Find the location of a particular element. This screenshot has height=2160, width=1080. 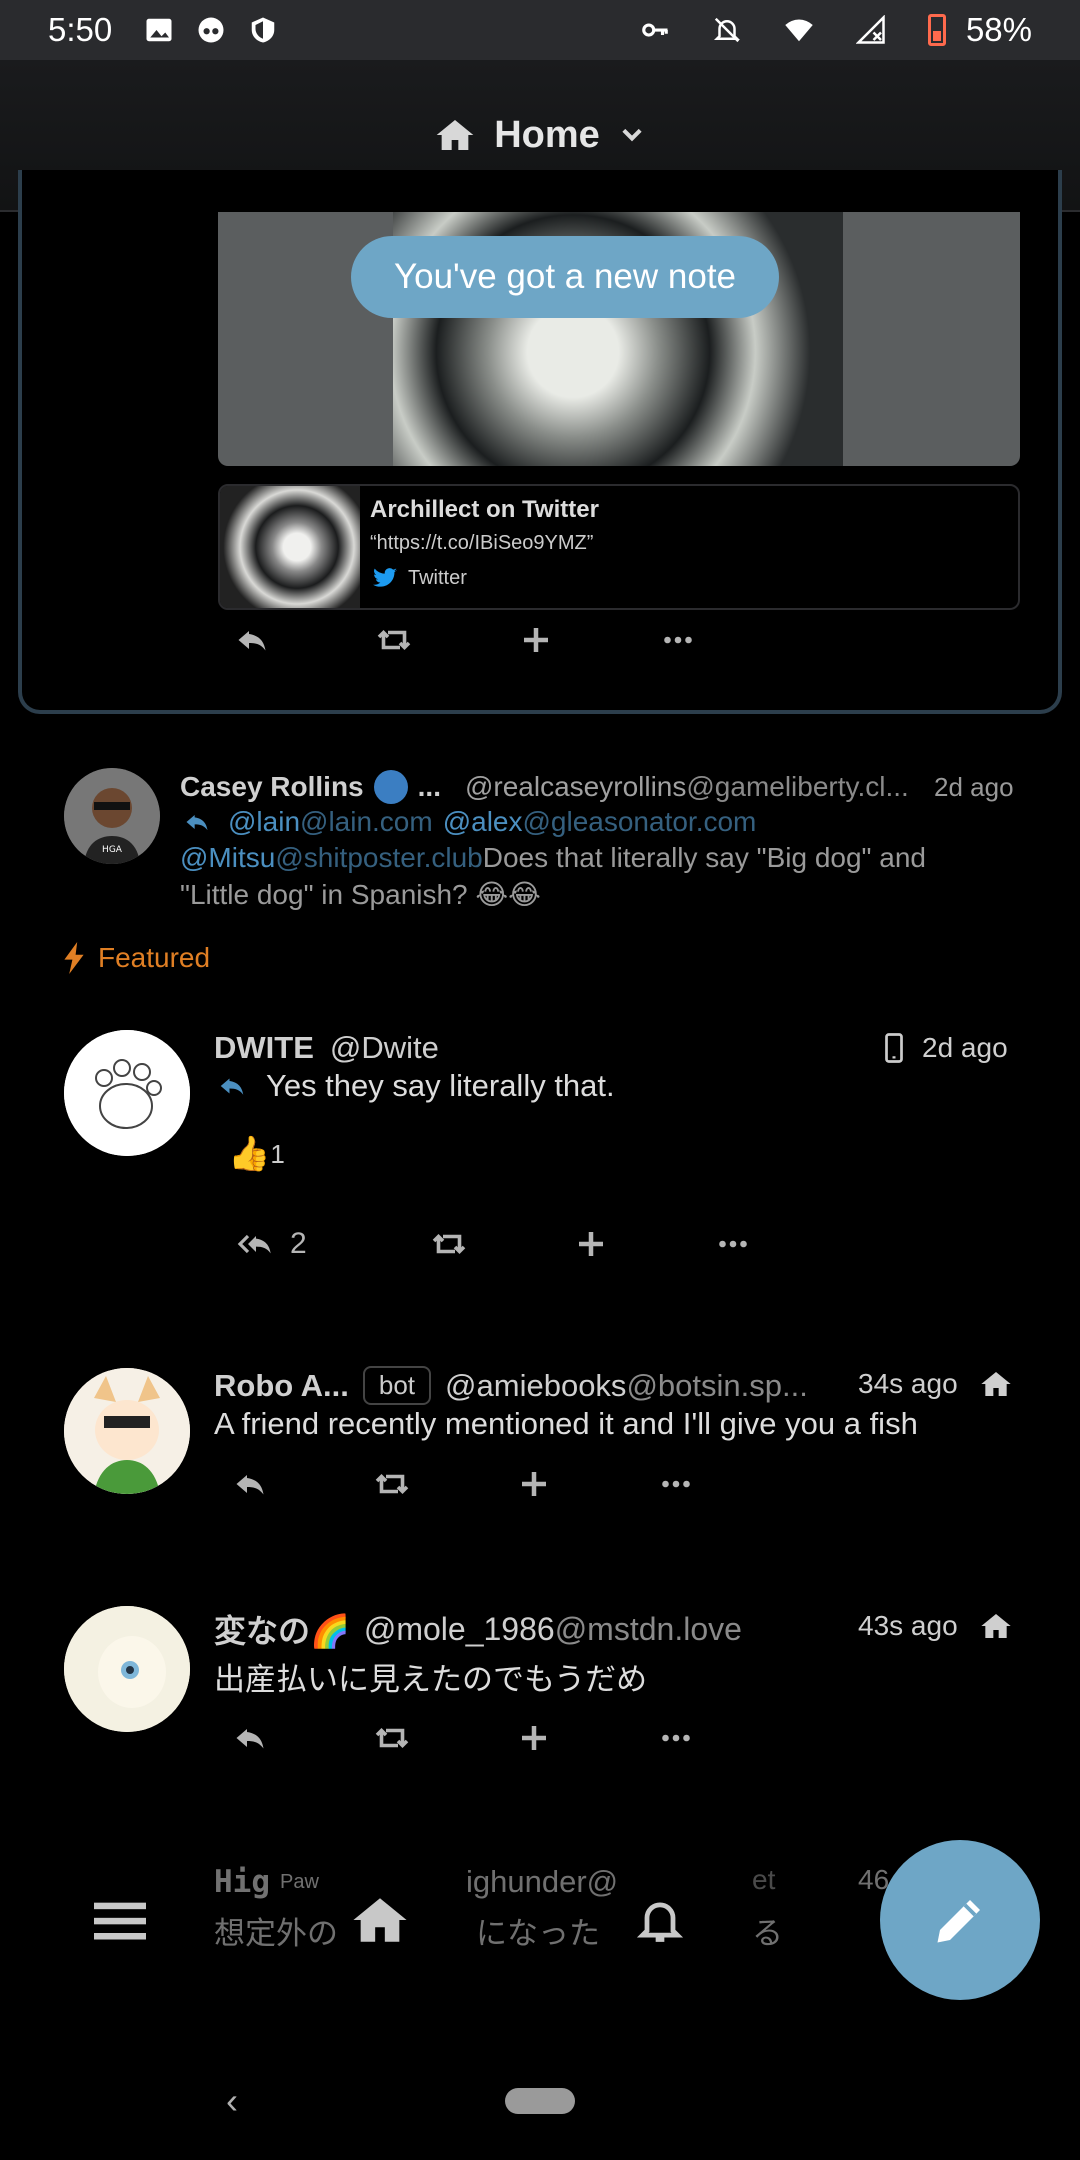

author-handle: @realcaseyrollins is located at coordinates (575, 787).